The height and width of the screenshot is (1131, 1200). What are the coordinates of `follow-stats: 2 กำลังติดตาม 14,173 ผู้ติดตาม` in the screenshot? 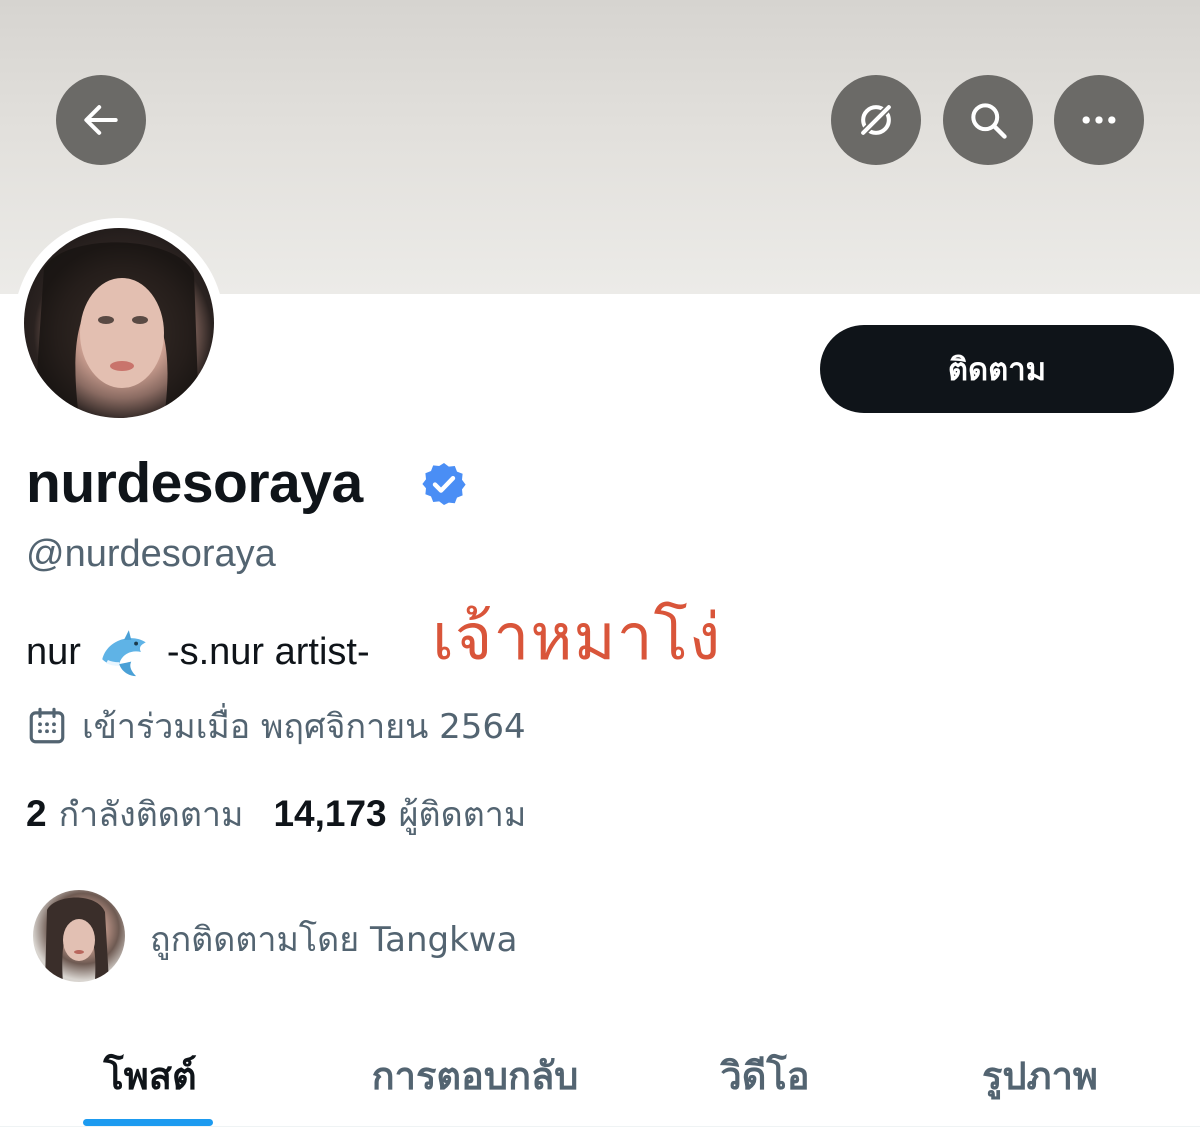 It's located at (291, 814).